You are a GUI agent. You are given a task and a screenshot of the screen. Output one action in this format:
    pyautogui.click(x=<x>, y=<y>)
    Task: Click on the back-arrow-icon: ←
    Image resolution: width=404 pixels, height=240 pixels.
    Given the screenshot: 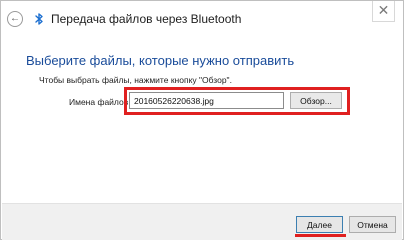 What is the action you would take?
    pyautogui.click(x=15, y=18)
    